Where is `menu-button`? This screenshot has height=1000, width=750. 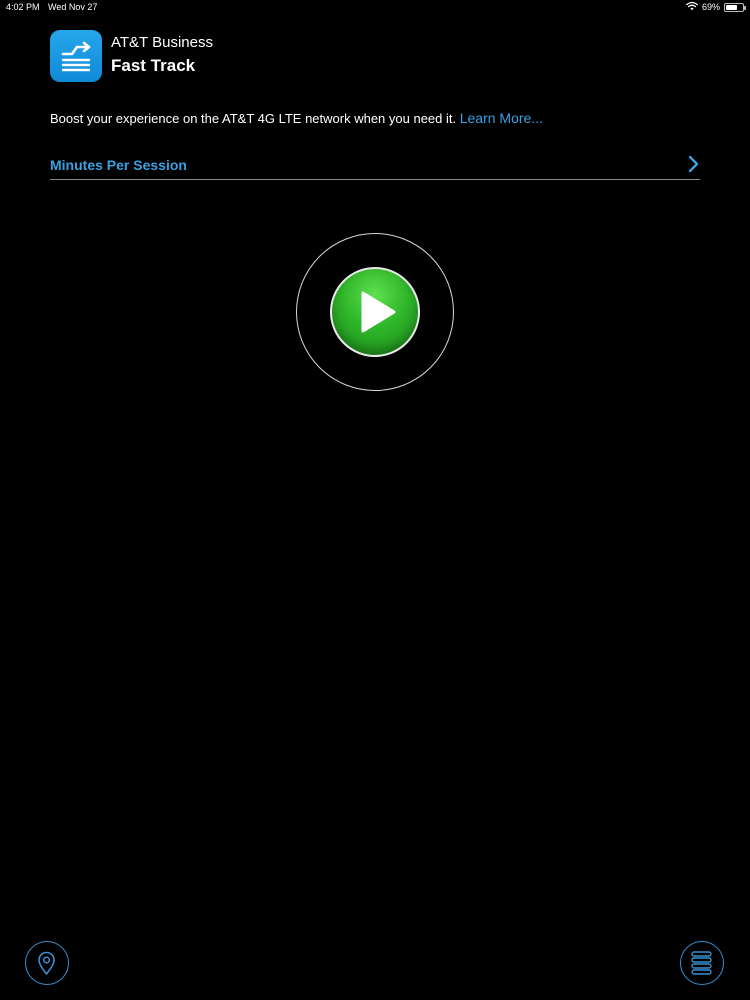 menu-button is located at coordinates (702, 963).